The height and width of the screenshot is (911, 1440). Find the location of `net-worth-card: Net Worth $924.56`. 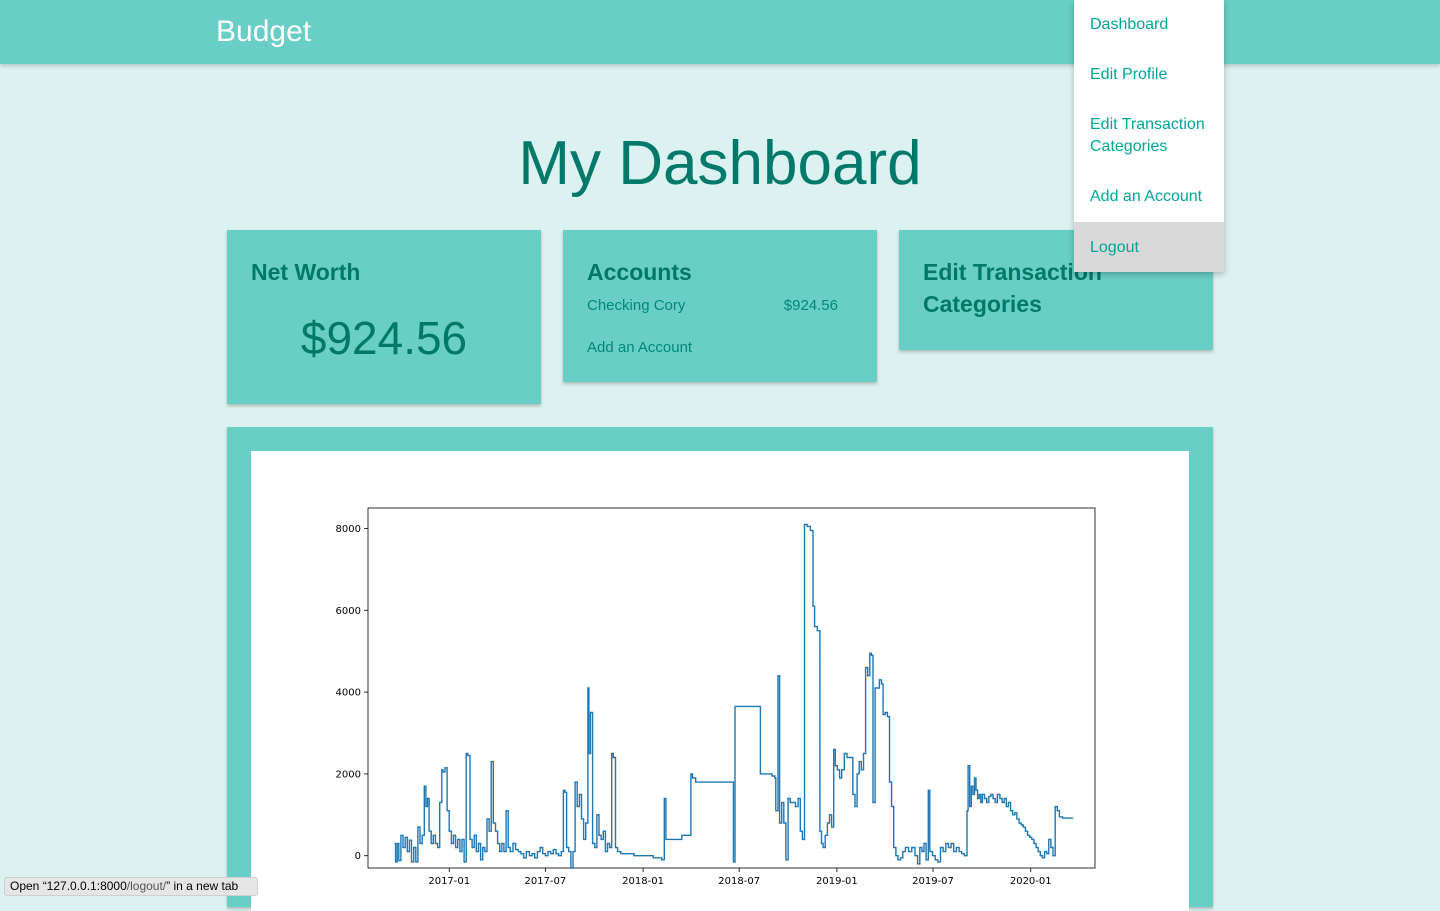

net-worth-card: Net Worth $924.56 is located at coordinates (384, 317).